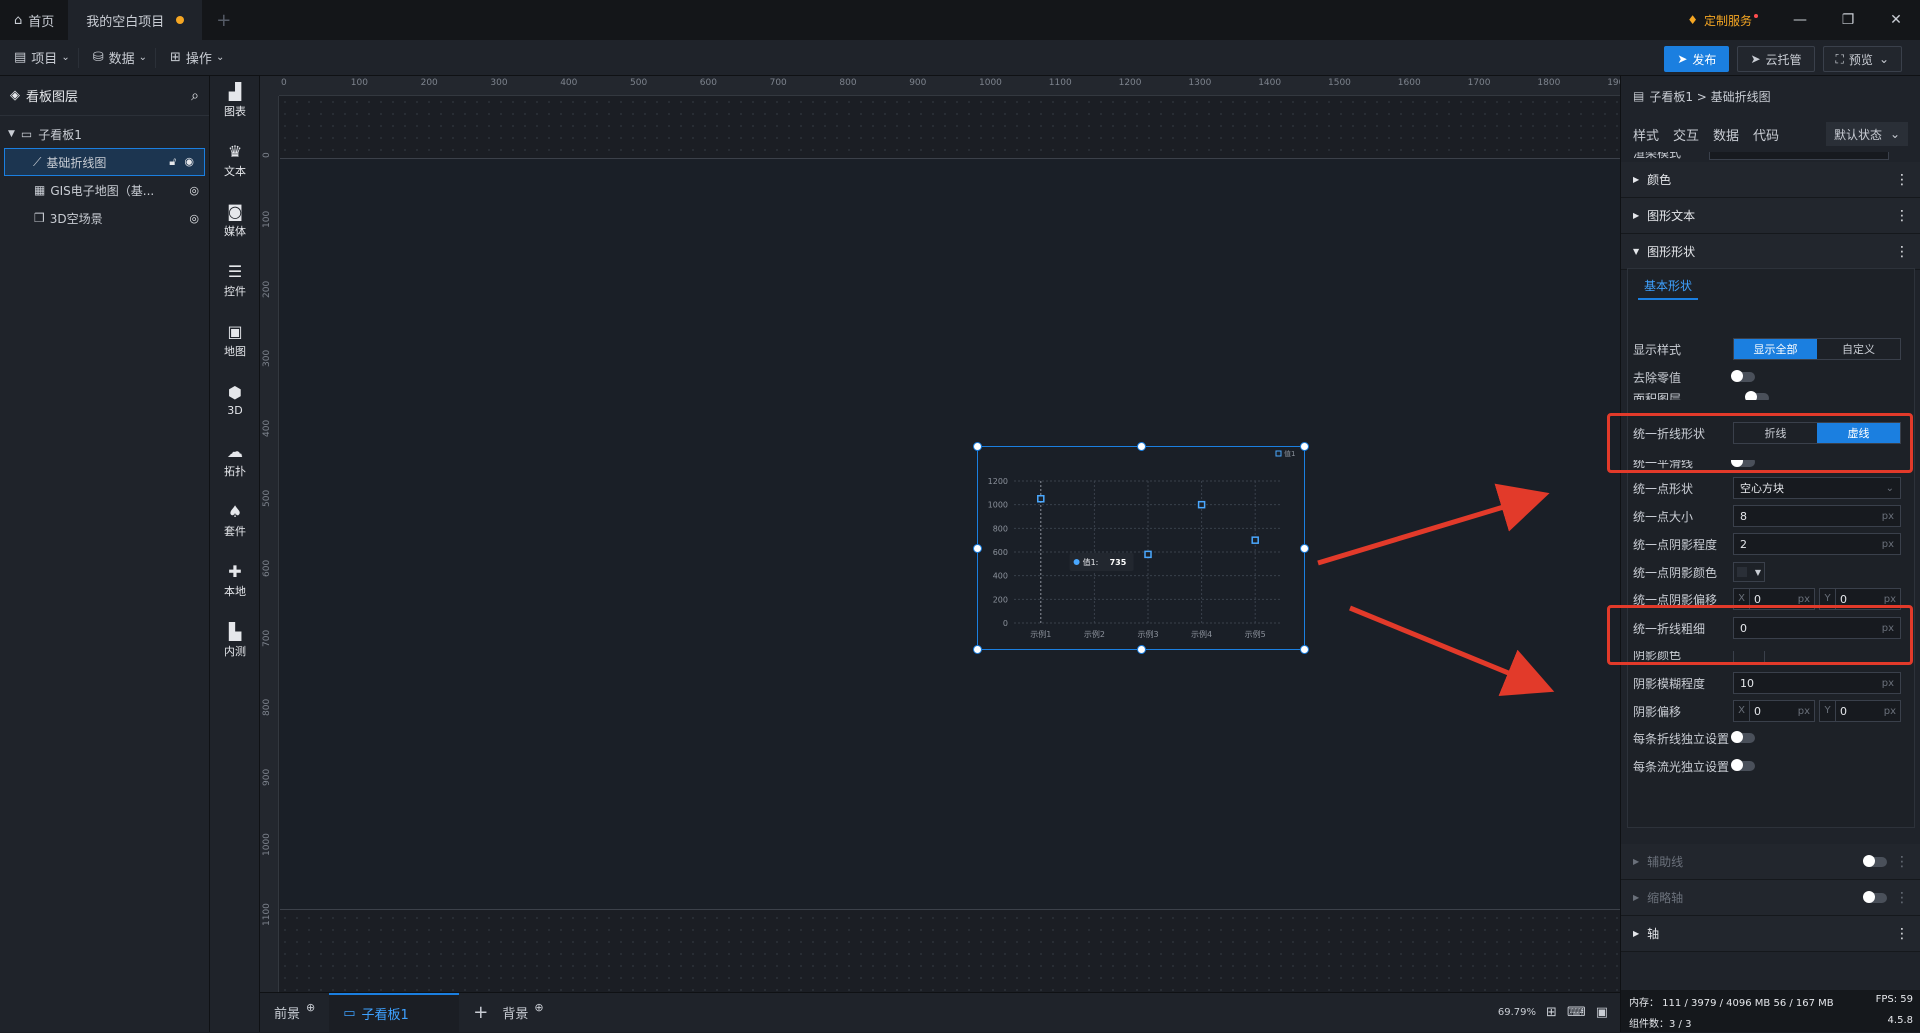 This screenshot has width=1920, height=1033. What do you see at coordinates (1742, 711) in the screenshot?
I see `axis-x-label: X` at bounding box center [1742, 711].